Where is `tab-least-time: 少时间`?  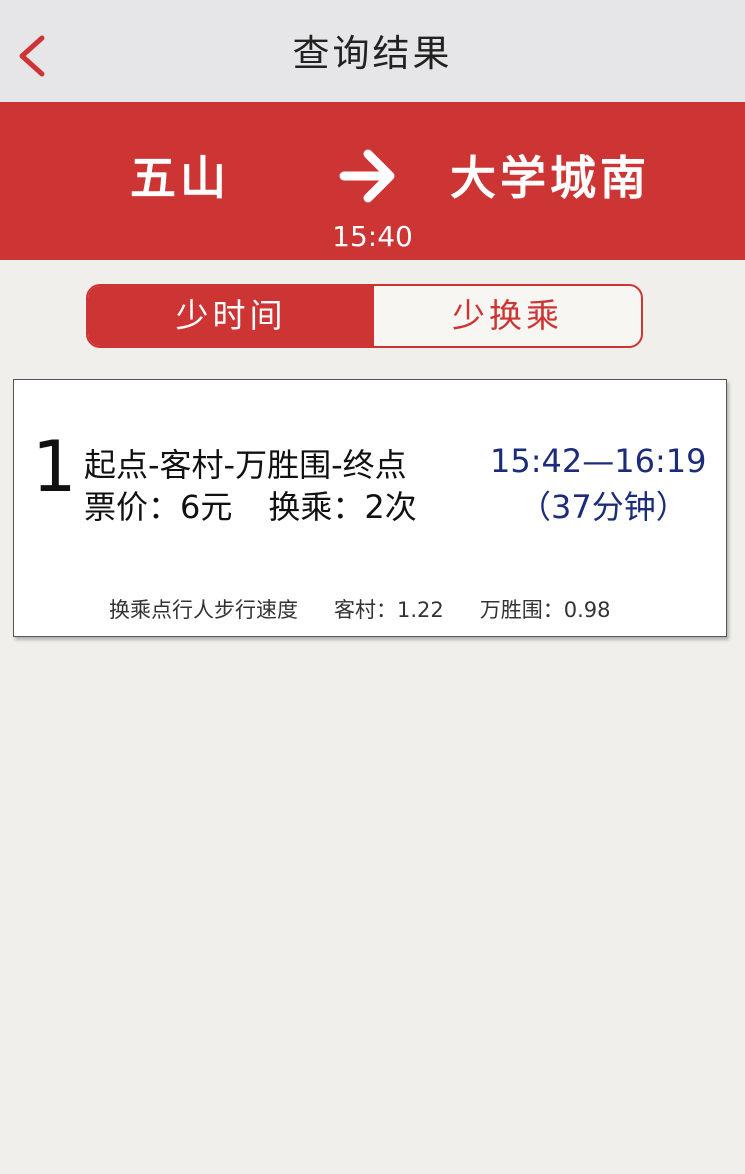 tab-least-time: 少时间 is located at coordinates (231, 316).